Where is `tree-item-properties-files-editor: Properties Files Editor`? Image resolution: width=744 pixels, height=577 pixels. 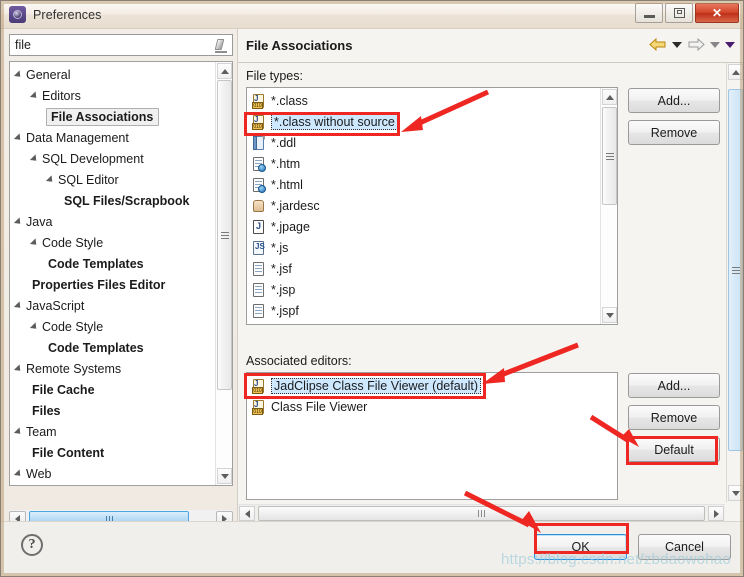
tree-item-properties-files-editor: Properties Files Editor is located at coordinates (112, 284).